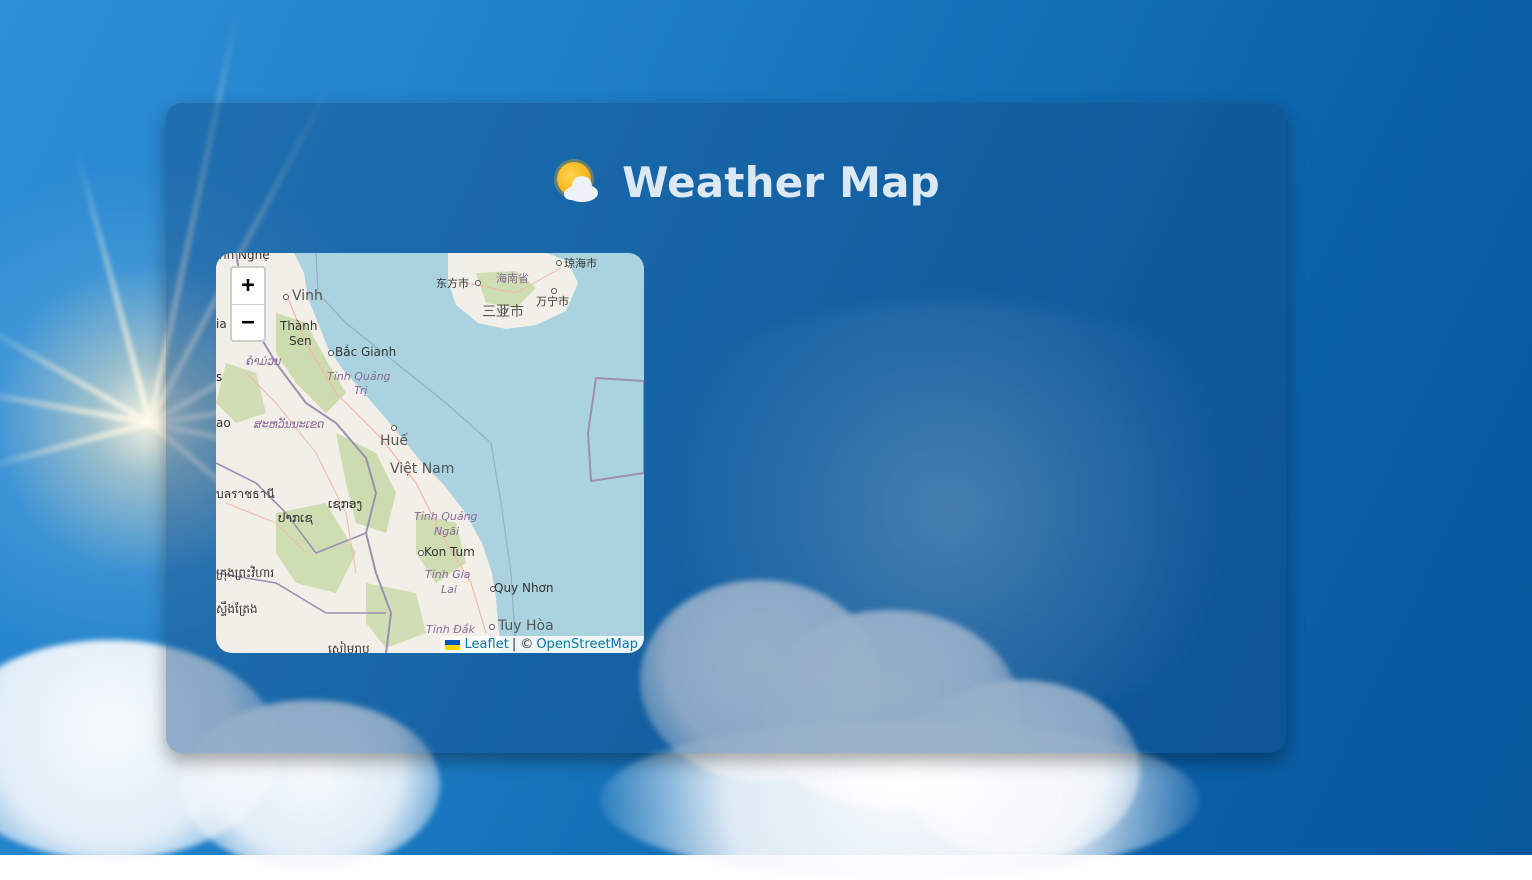 Image resolution: width=1532 pixels, height=880 pixels. Describe the element at coordinates (449, 552) in the screenshot. I see `map-label: Kon Tum` at that location.